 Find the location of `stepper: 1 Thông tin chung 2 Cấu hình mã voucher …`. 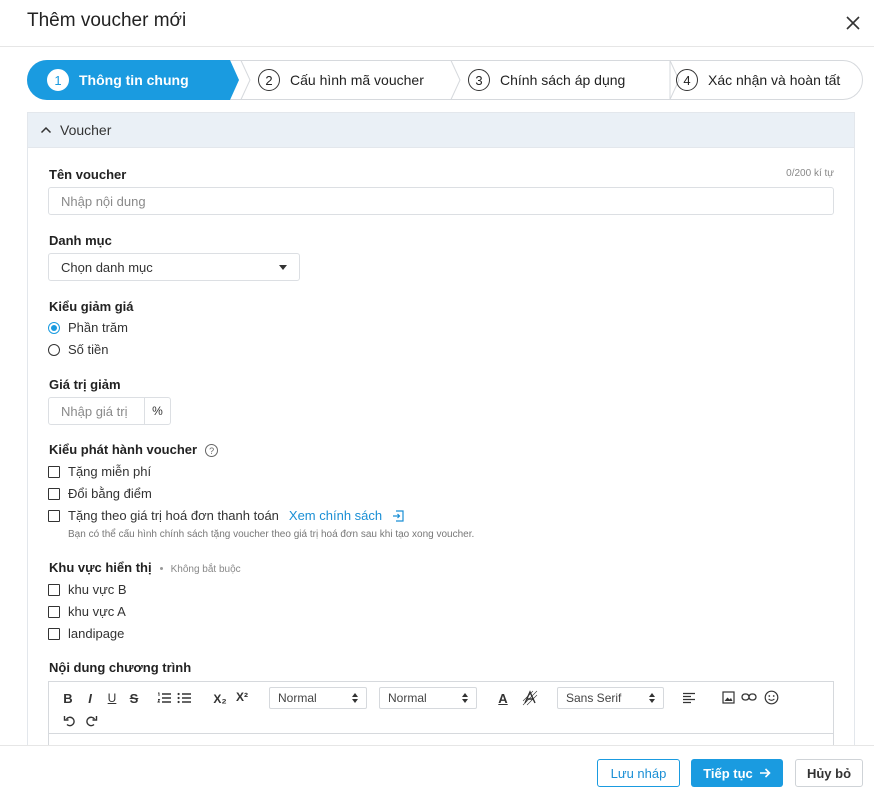

stepper: 1 Thông tin chung 2 Cấu hình mã voucher … is located at coordinates (445, 80).